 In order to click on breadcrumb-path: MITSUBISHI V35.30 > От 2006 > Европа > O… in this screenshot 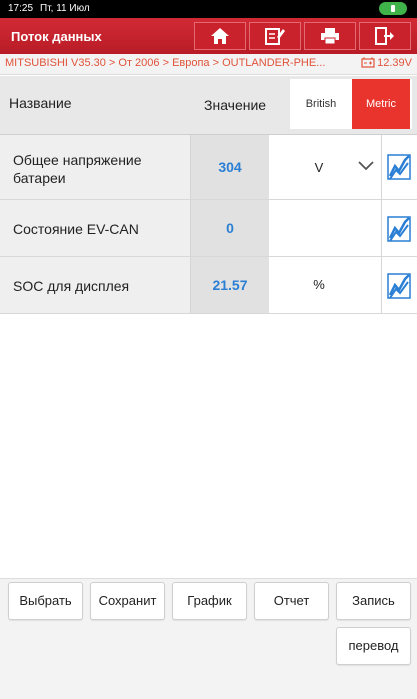, I will do `click(165, 63)`.